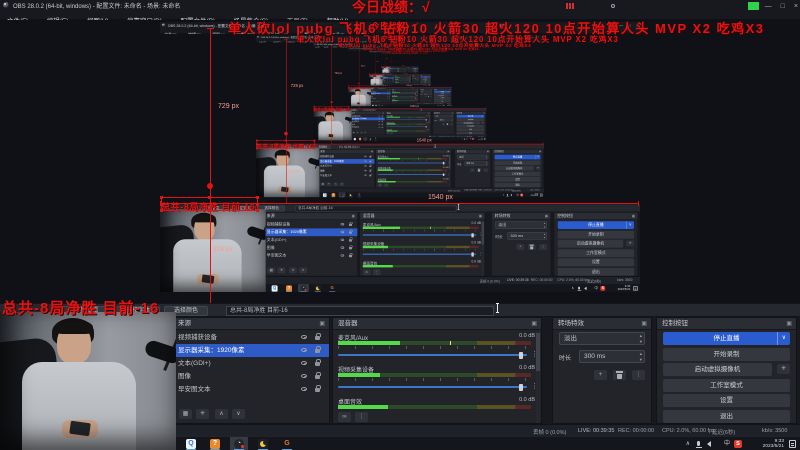 The height and width of the screenshot is (450, 800). I want to click on transition-select: 淡出 ▴ ▾, so click(602, 338).